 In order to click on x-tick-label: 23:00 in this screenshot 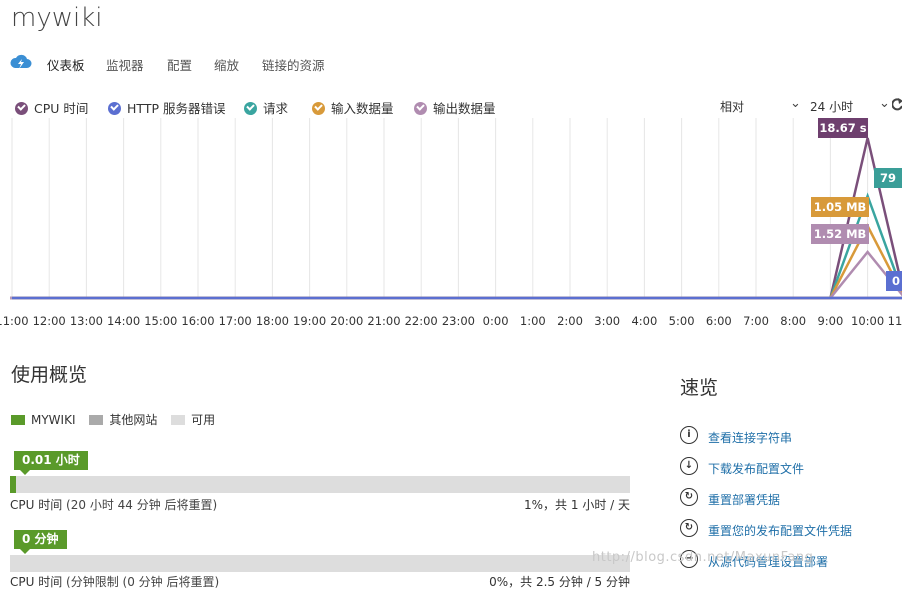, I will do `click(458, 321)`.